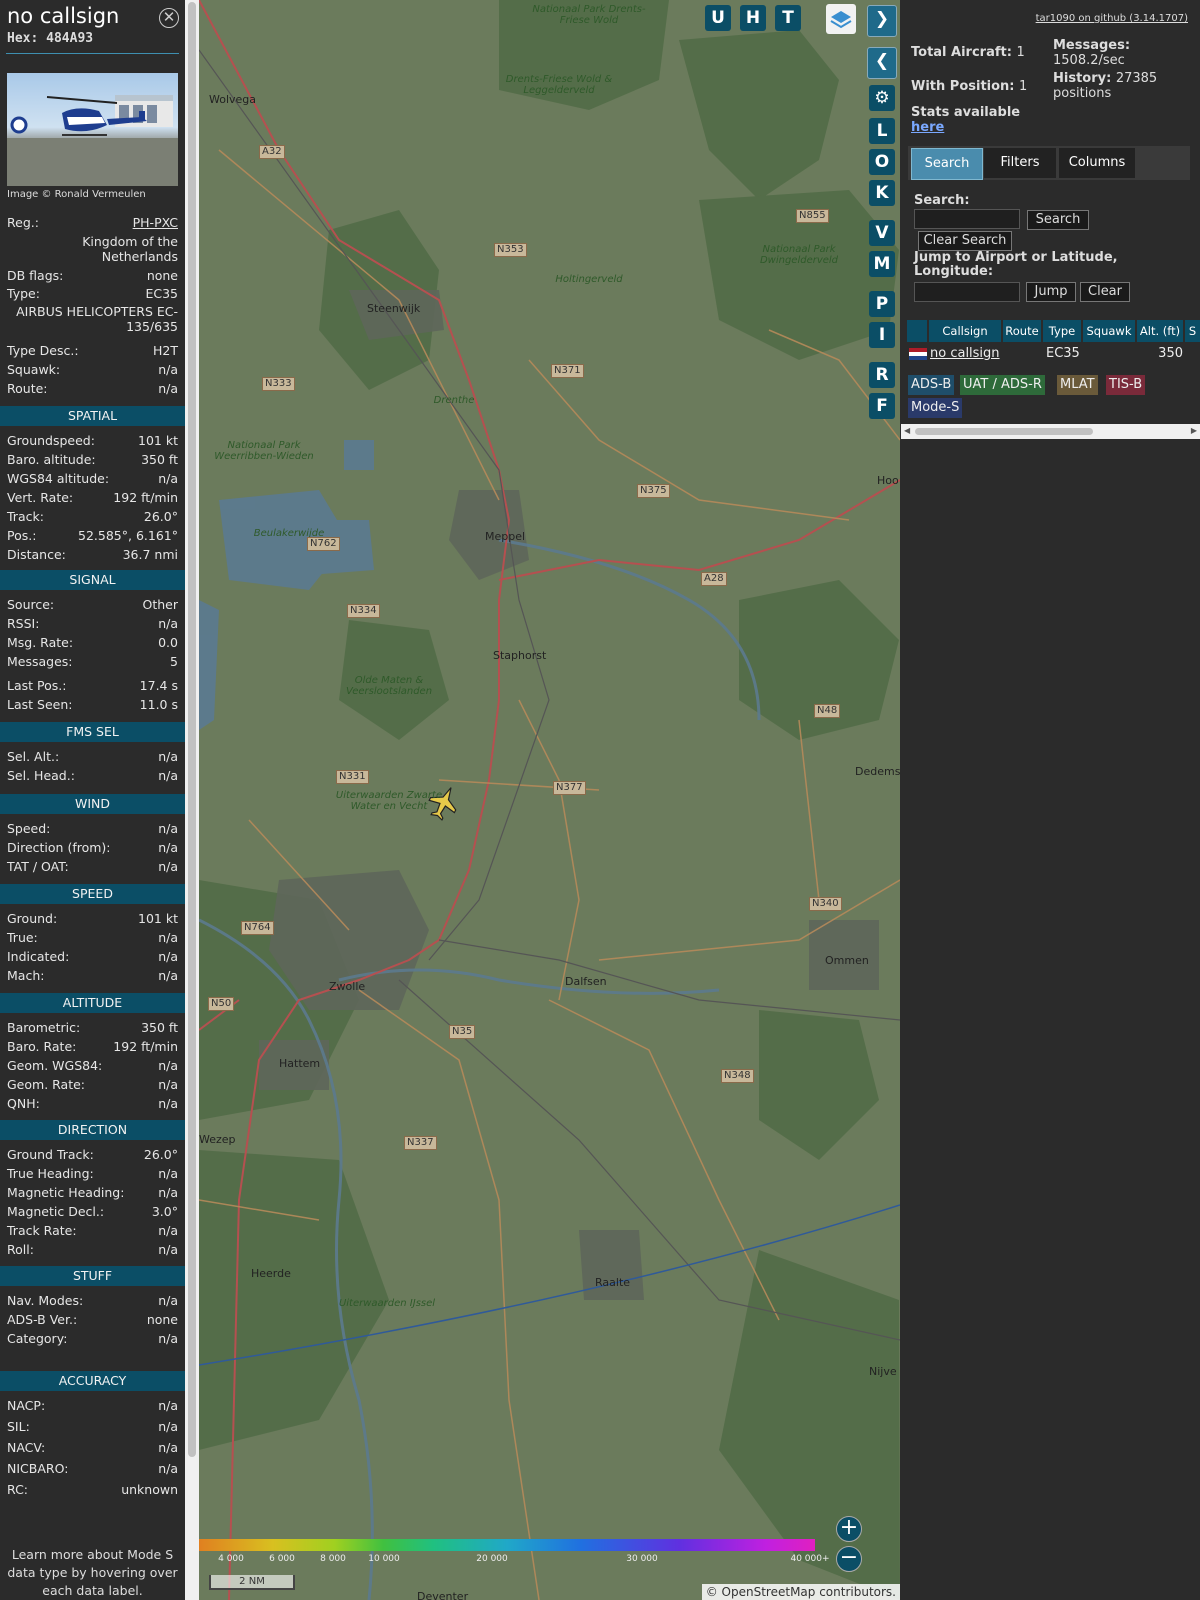 This screenshot has width=1200, height=1600. What do you see at coordinates (788, 18) in the screenshot?
I see `toggle-t-button: T` at bounding box center [788, 18].